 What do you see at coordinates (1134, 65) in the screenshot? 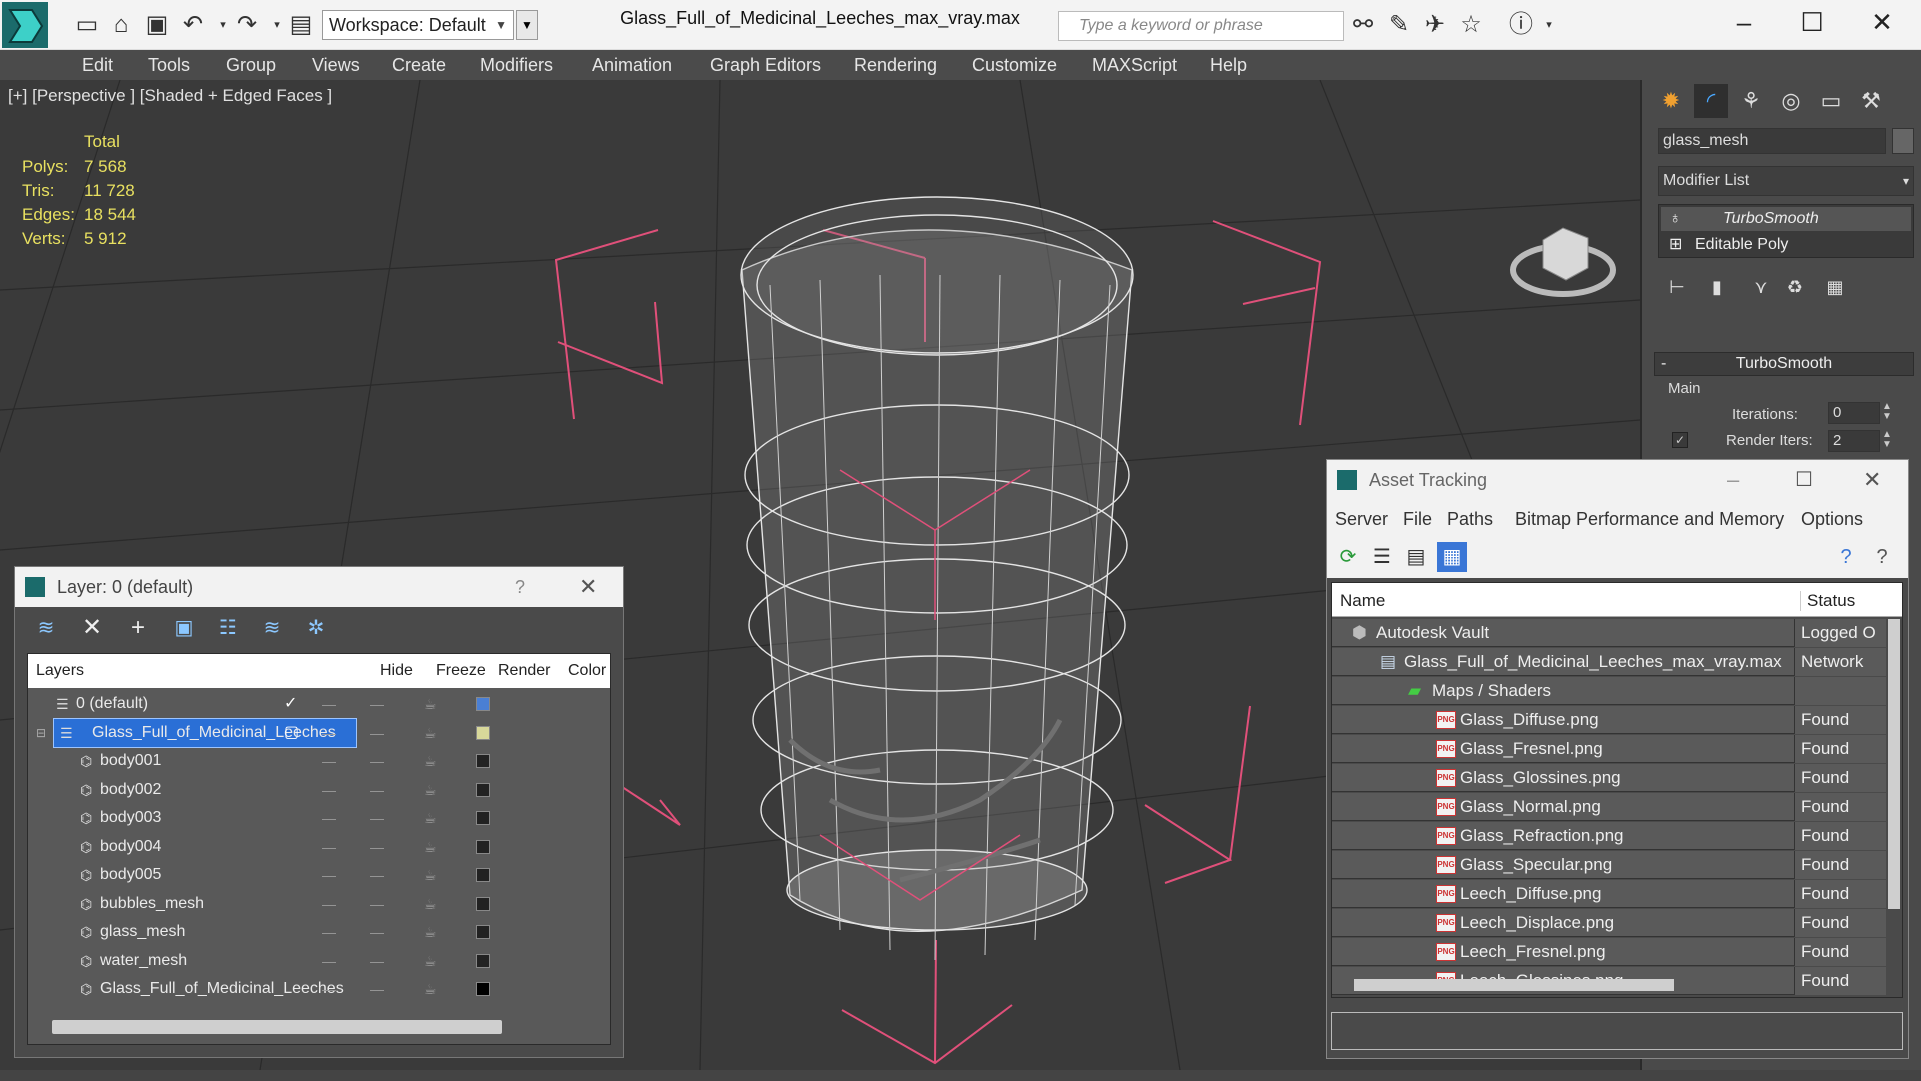
I see `menu-maxscript: MAXScript` at bounding box center [1134, 65].